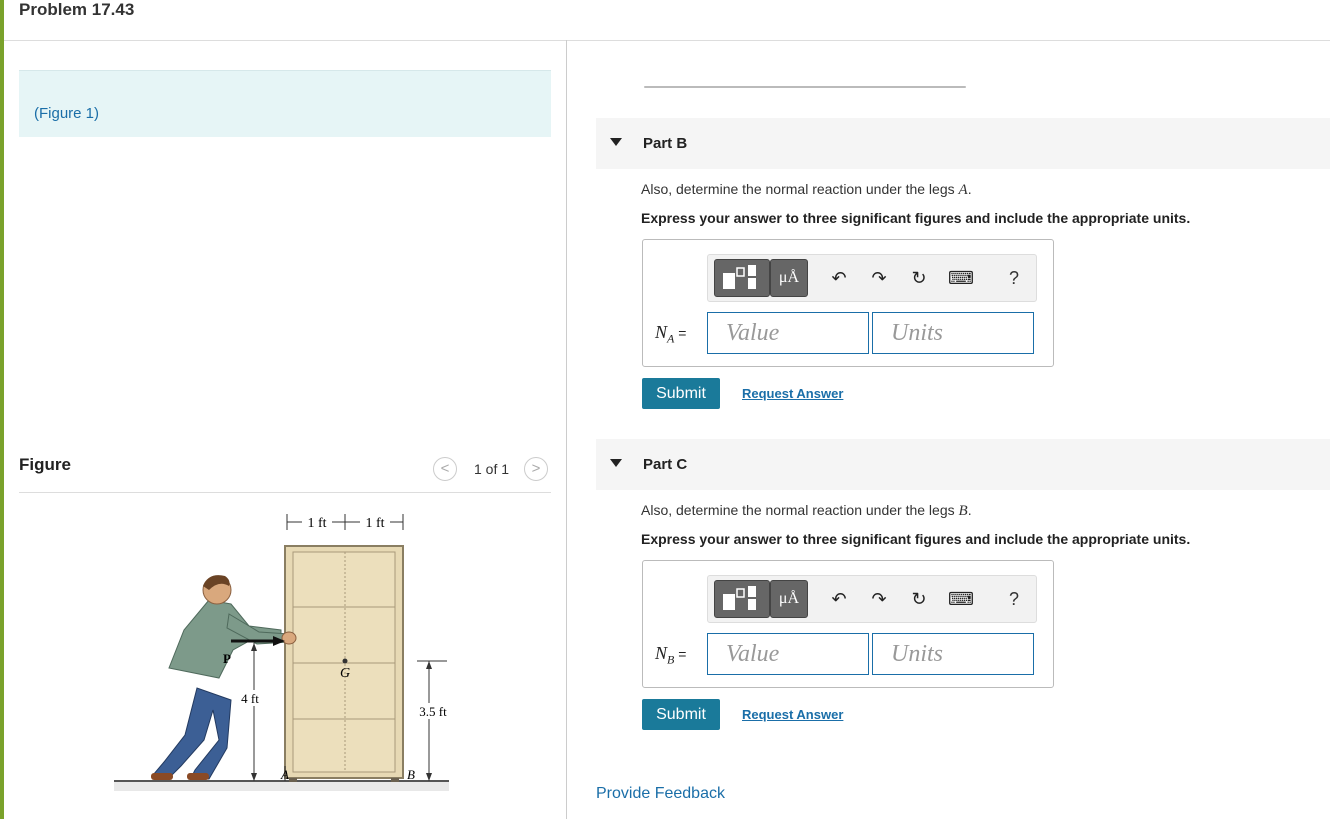  What do you see at coordinates (281, 786) in the screenshot?
I see `ground` at bounding box center [281, 786].